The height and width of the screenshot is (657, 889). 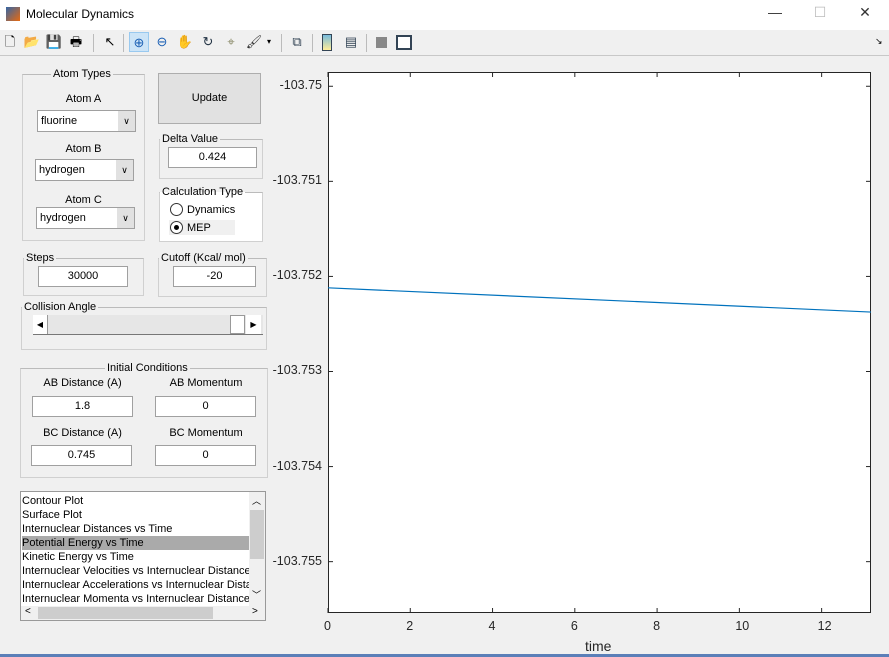 What do you see at coordinates (598, 646) in the screenshot?
I see `x-axis-label: time` at bounding box center [598, 646].